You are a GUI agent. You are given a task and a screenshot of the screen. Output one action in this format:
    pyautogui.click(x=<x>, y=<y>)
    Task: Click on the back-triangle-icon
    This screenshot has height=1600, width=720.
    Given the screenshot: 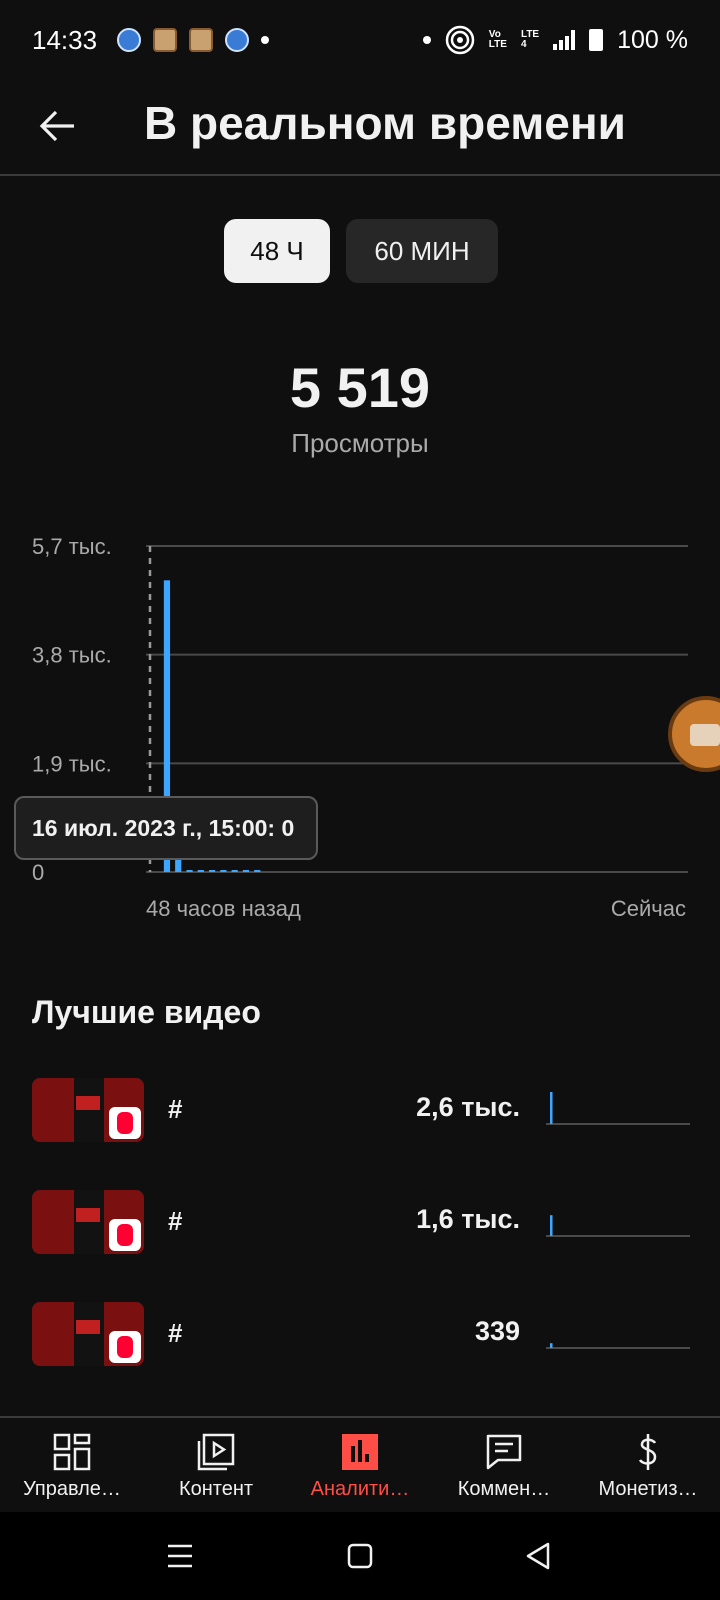 What is the action you would take?
    pyautogui.click(x=538, y=1556)
    